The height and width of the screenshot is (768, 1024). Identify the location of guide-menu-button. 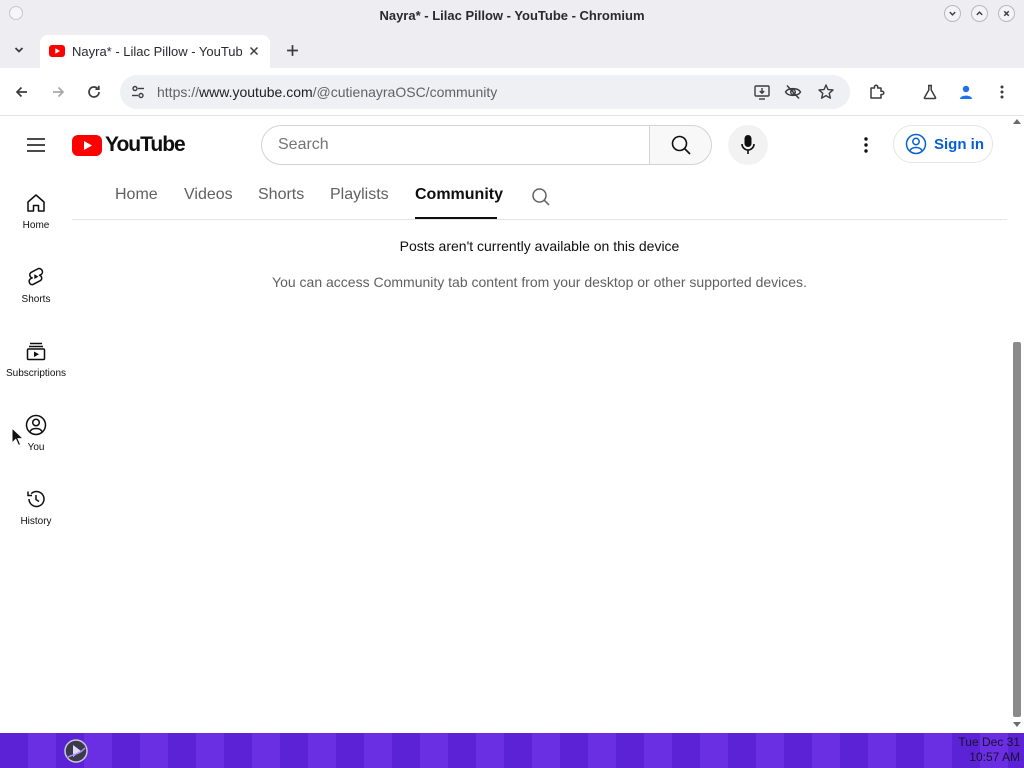
(36, 145).